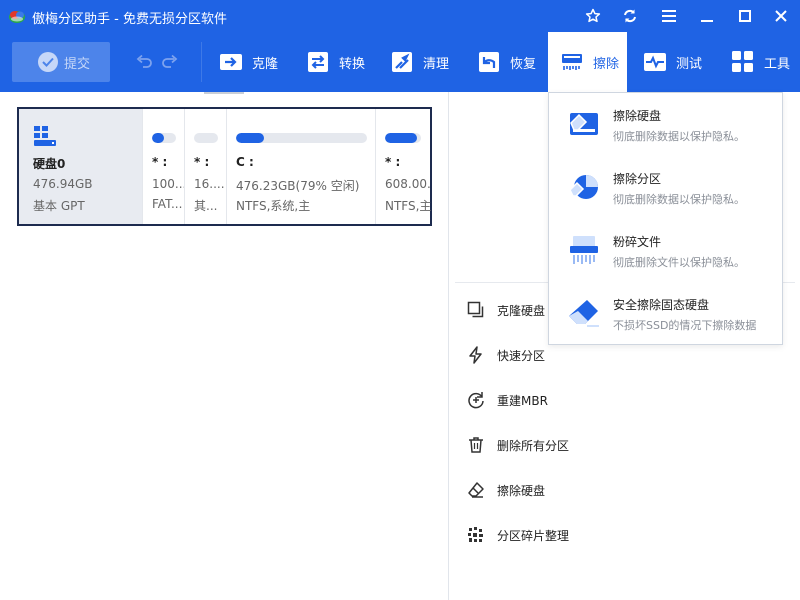  I want to click on action-label: 重建MBR, so click(522, 400).